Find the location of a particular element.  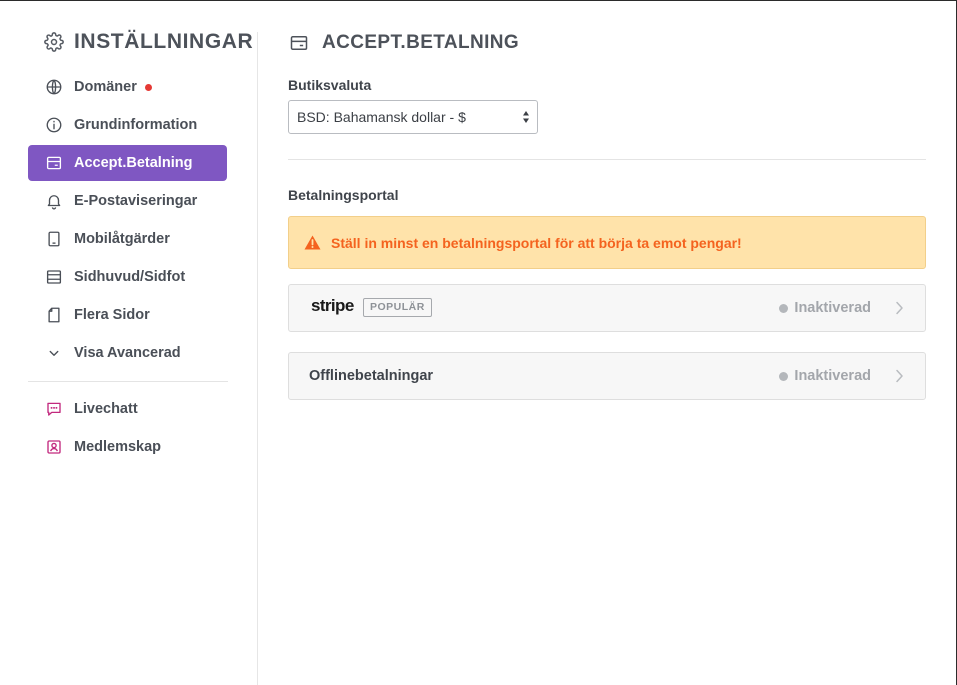

section-divider is located at coordinates (607, 159).